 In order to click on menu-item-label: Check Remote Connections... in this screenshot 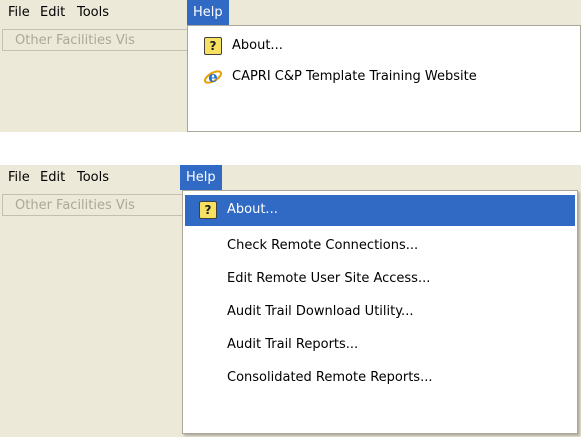, I will do `click(323, 245)`.